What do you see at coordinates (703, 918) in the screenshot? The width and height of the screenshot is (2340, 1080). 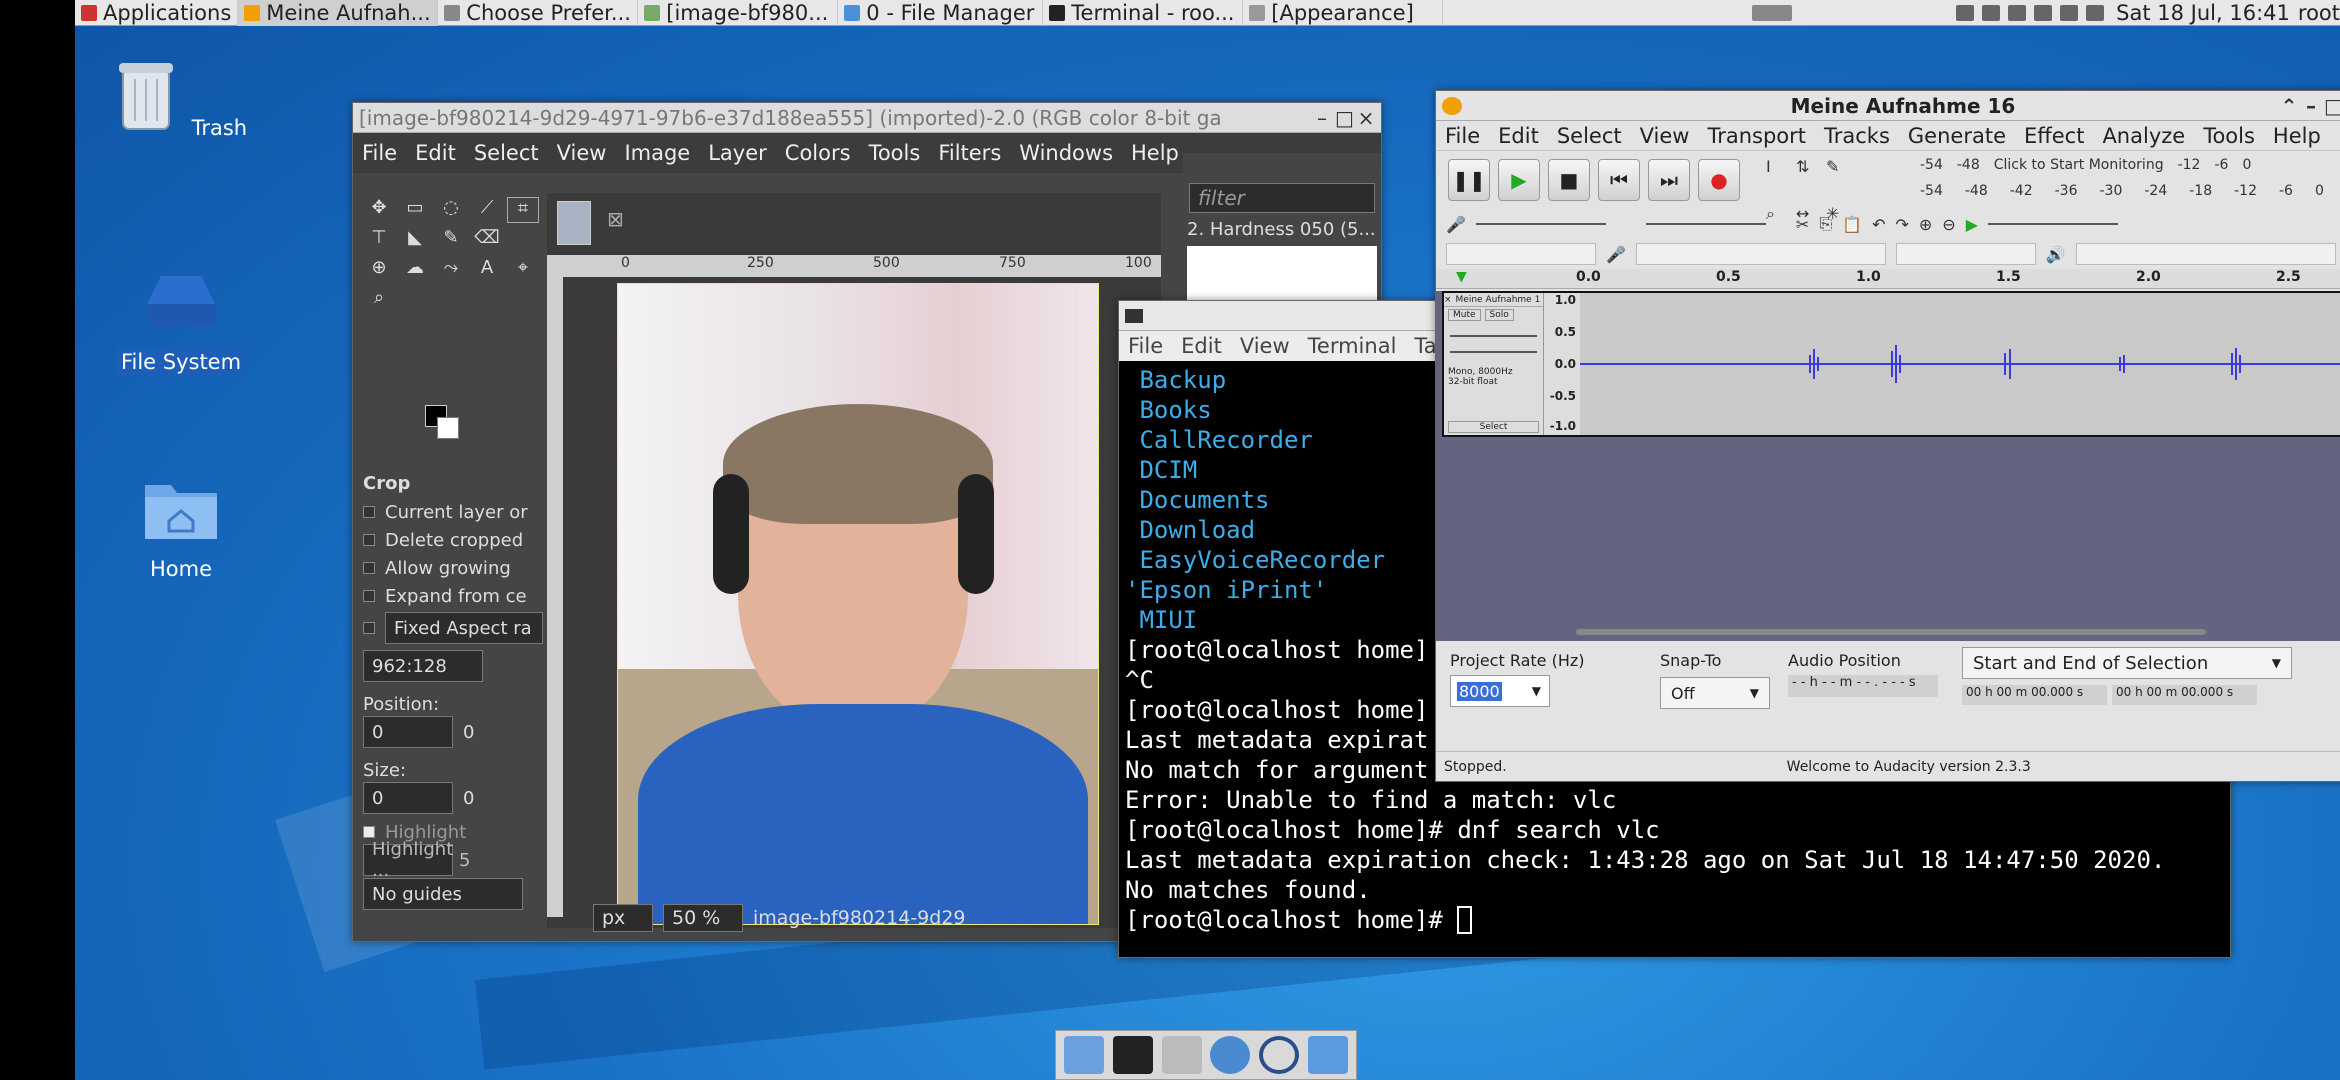 I see `zoom-dropdown: 50 %` at bounding box center [703, 918].